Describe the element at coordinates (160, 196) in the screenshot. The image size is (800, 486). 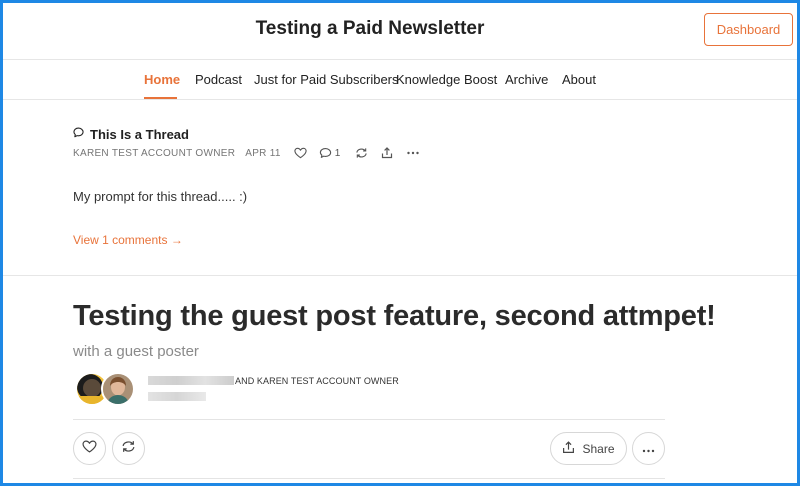
I see `thread-body: My prompt for this thread..... :)` at that location.